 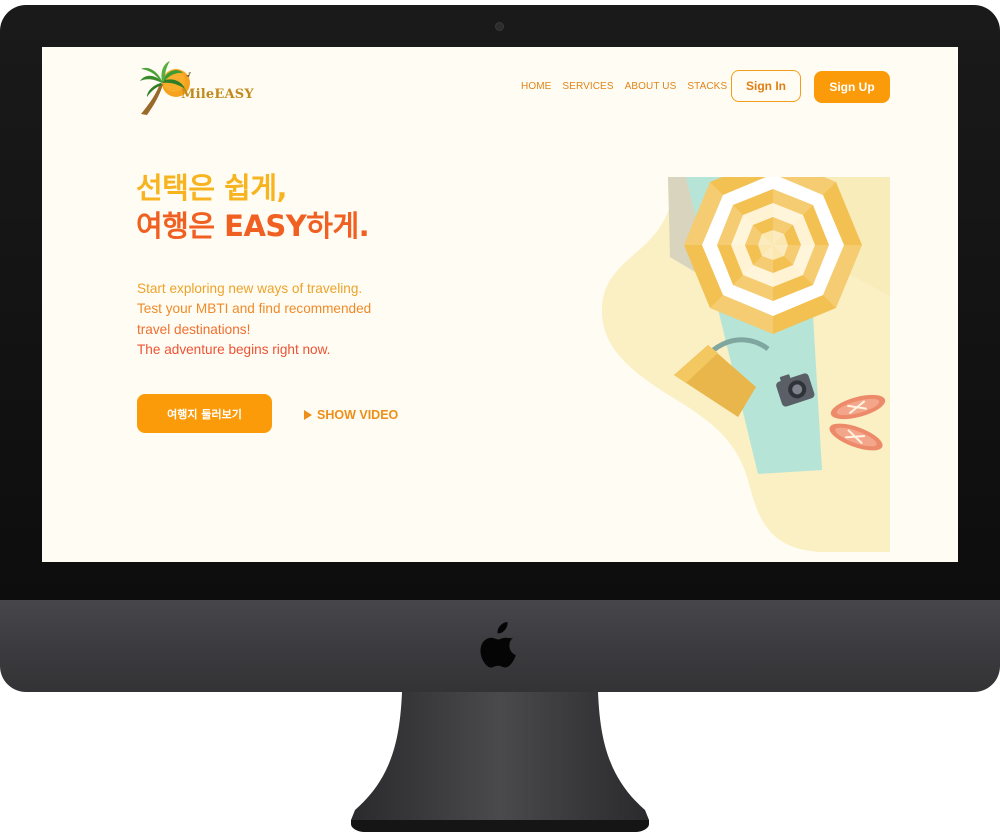 I want to click on show-video-link: SHOW VIDEO, so click(x=351, y=415).